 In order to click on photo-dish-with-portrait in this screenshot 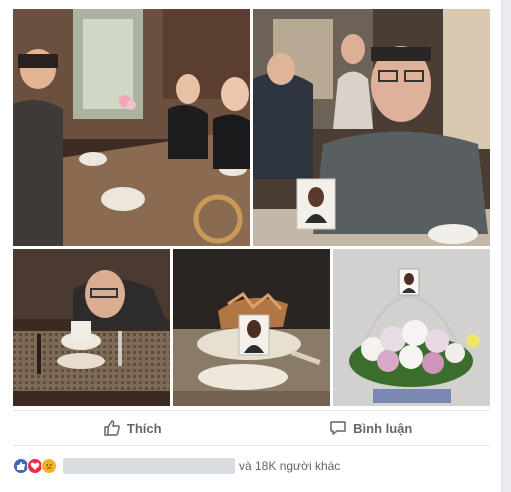, I will do `click(251, 327)`.